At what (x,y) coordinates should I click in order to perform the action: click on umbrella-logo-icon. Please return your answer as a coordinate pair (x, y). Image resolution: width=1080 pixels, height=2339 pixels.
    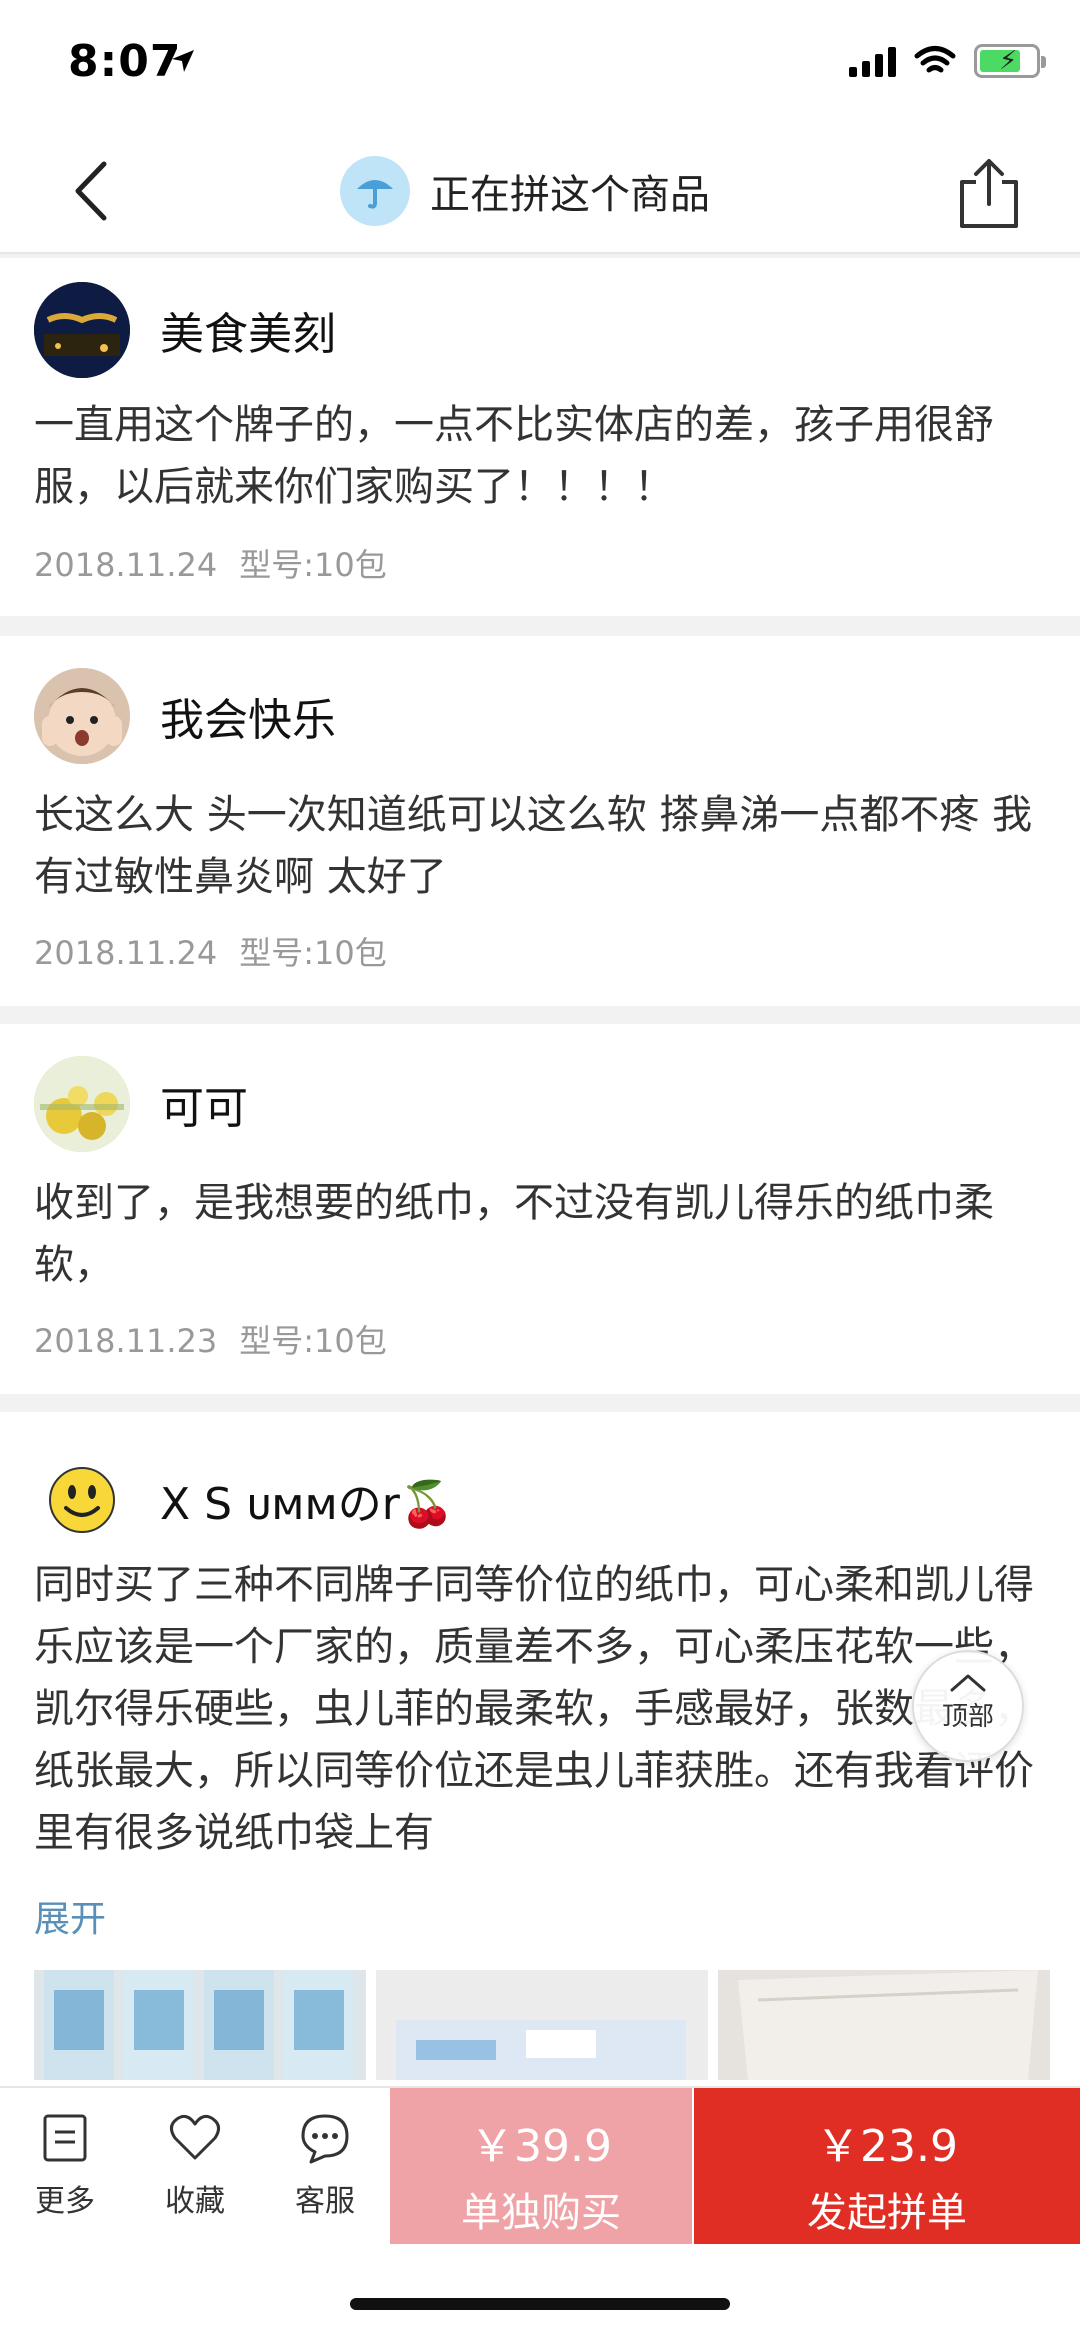
    Looking at the image, I should click on (375, 191).